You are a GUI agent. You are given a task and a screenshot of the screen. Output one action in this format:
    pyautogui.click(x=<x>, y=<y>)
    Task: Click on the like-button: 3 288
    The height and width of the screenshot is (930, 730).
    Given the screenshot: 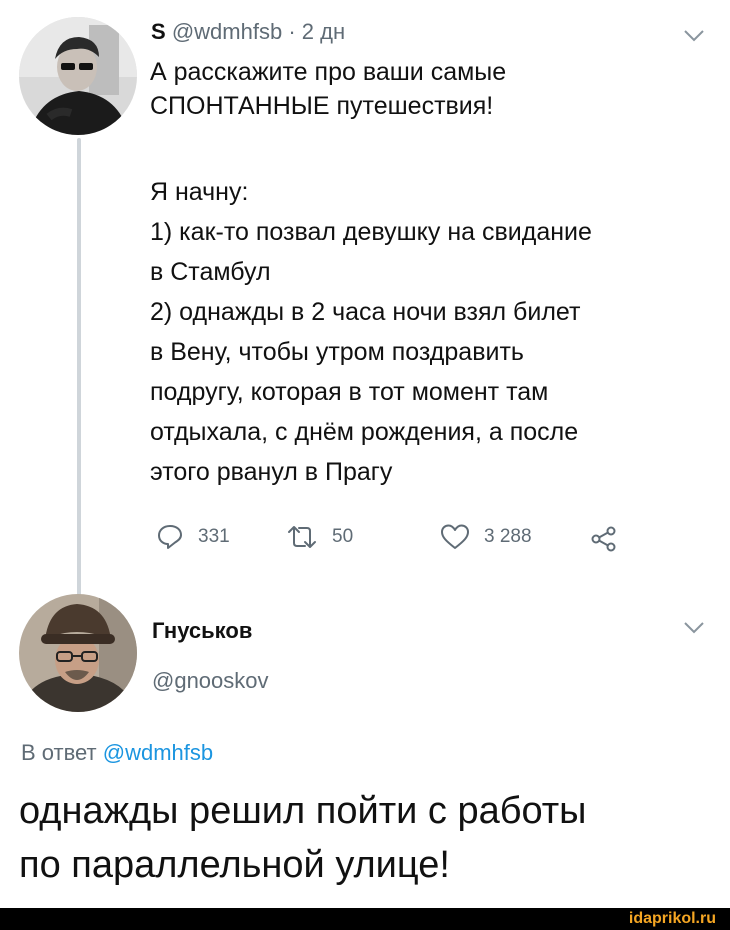 What is the action you would take?
    pyautogui.click(x=486, y=537)
    